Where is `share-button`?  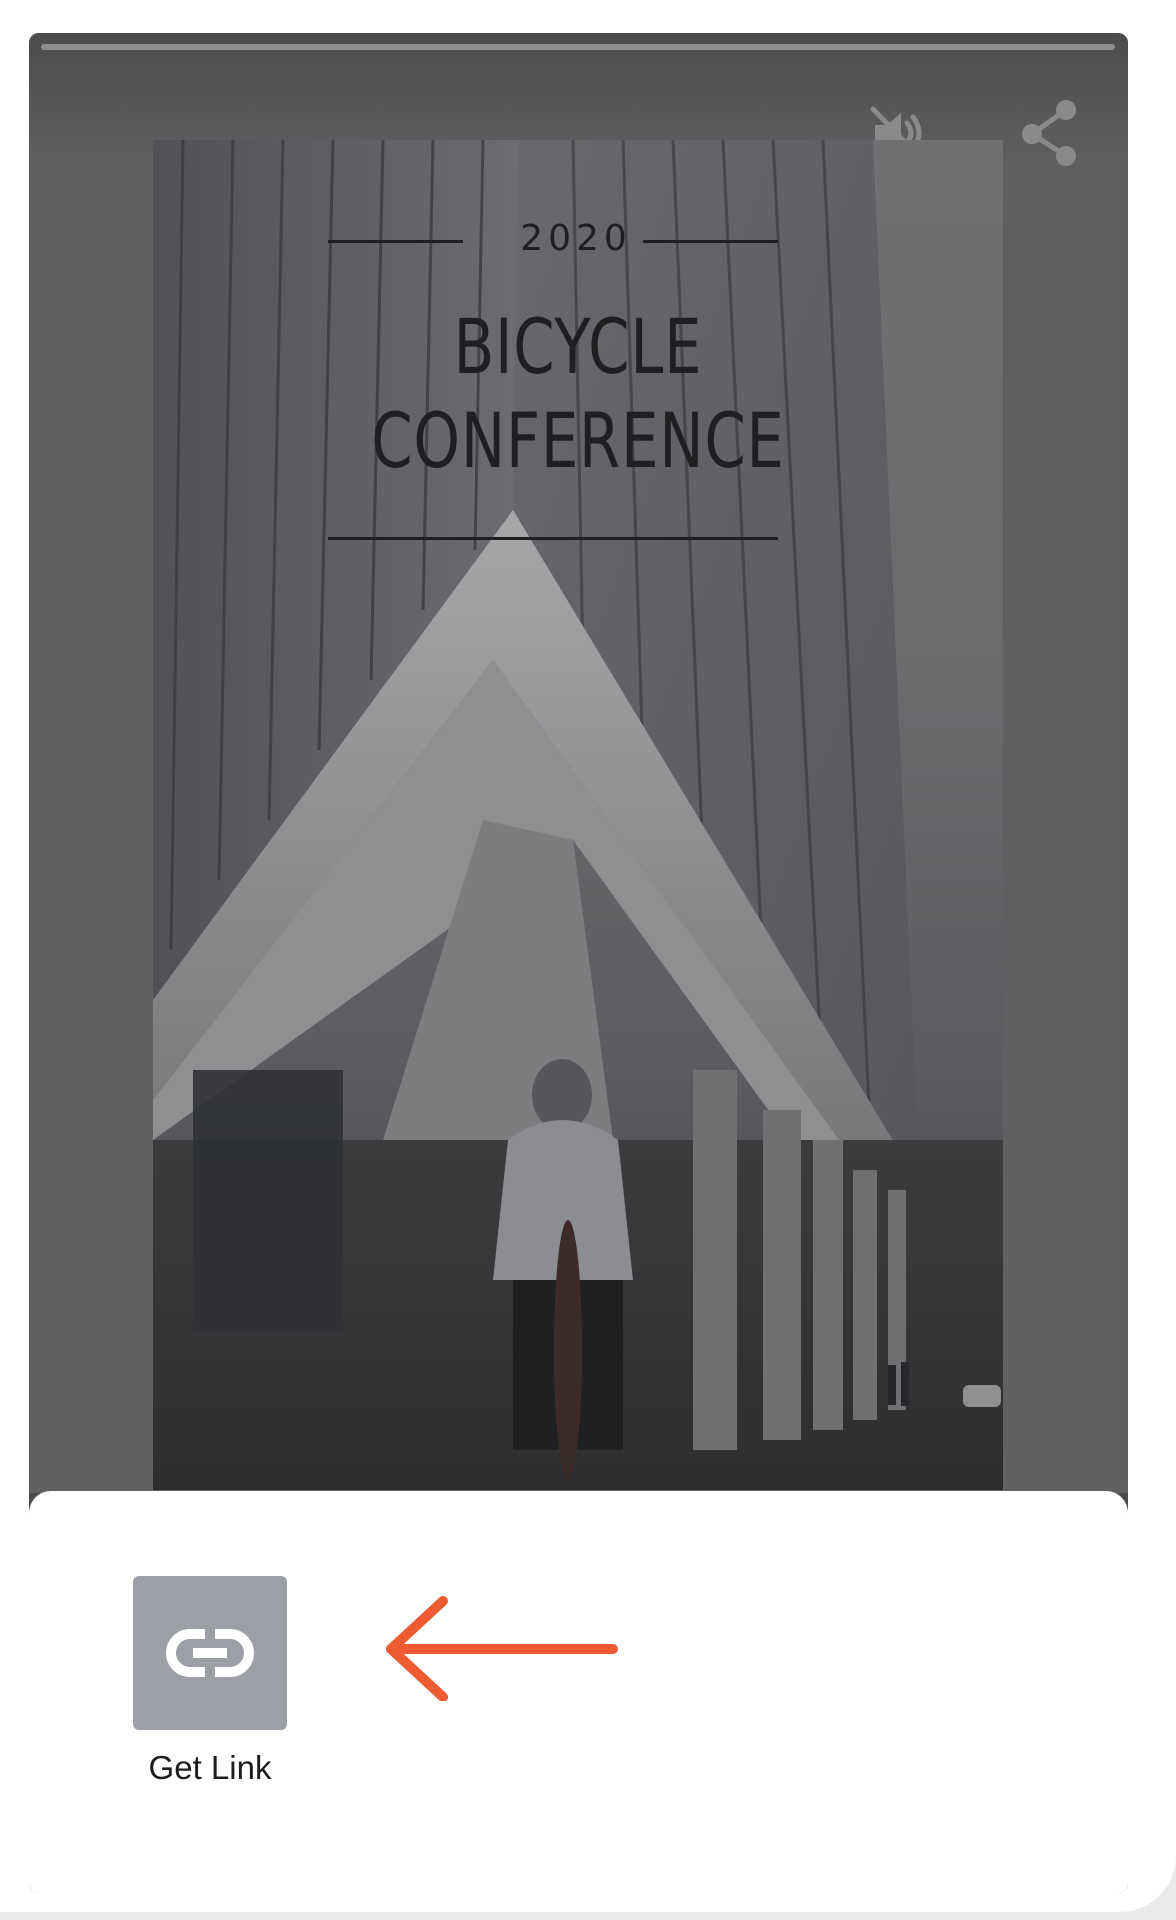 share-button is located at coordinates (1050, 133).